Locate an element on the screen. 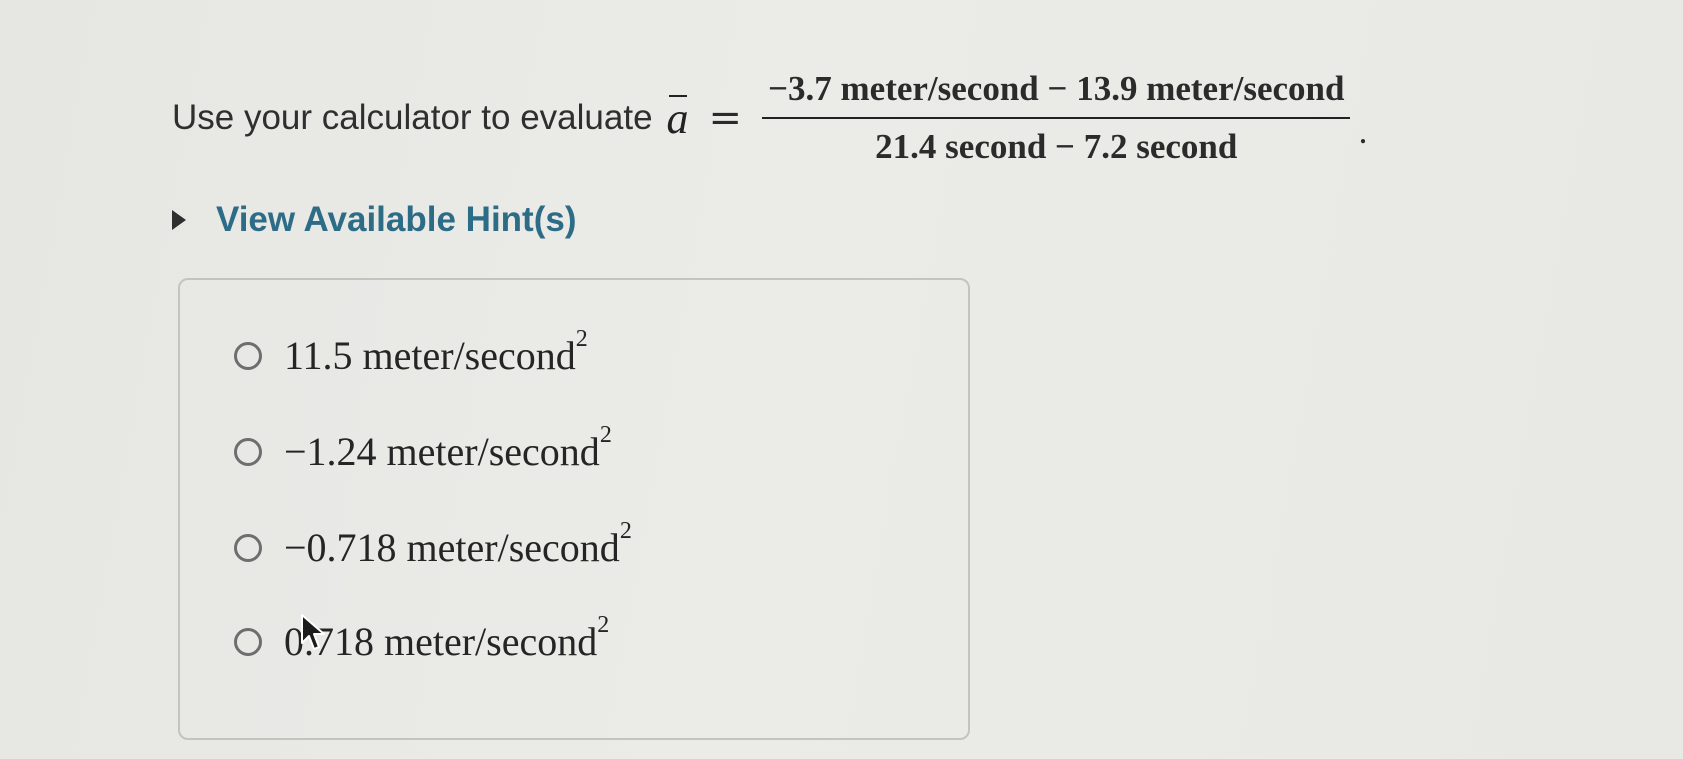 The height and width of the screenshot is (759, 1683). answer-option-3: −0.718 meter/second2 is located at coordinates (433, 544).